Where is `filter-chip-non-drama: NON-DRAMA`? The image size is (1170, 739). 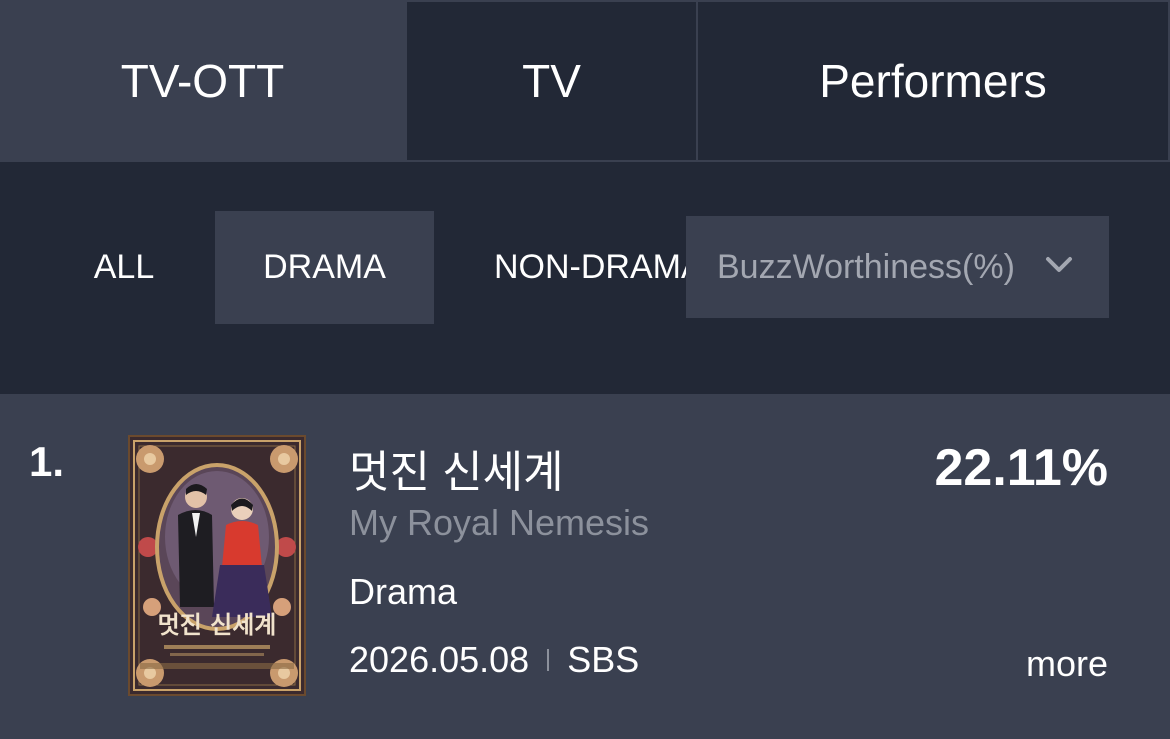
filter-chip-non-drama: NON-DRAMA is located at coordinates (579, 267).